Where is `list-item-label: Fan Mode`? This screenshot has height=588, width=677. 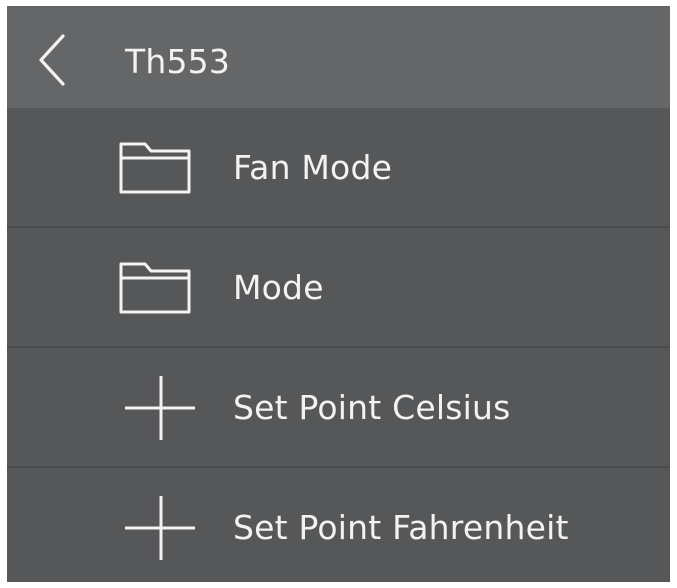 list-item-label: Fan Mode is located at coordinates (313, 167).